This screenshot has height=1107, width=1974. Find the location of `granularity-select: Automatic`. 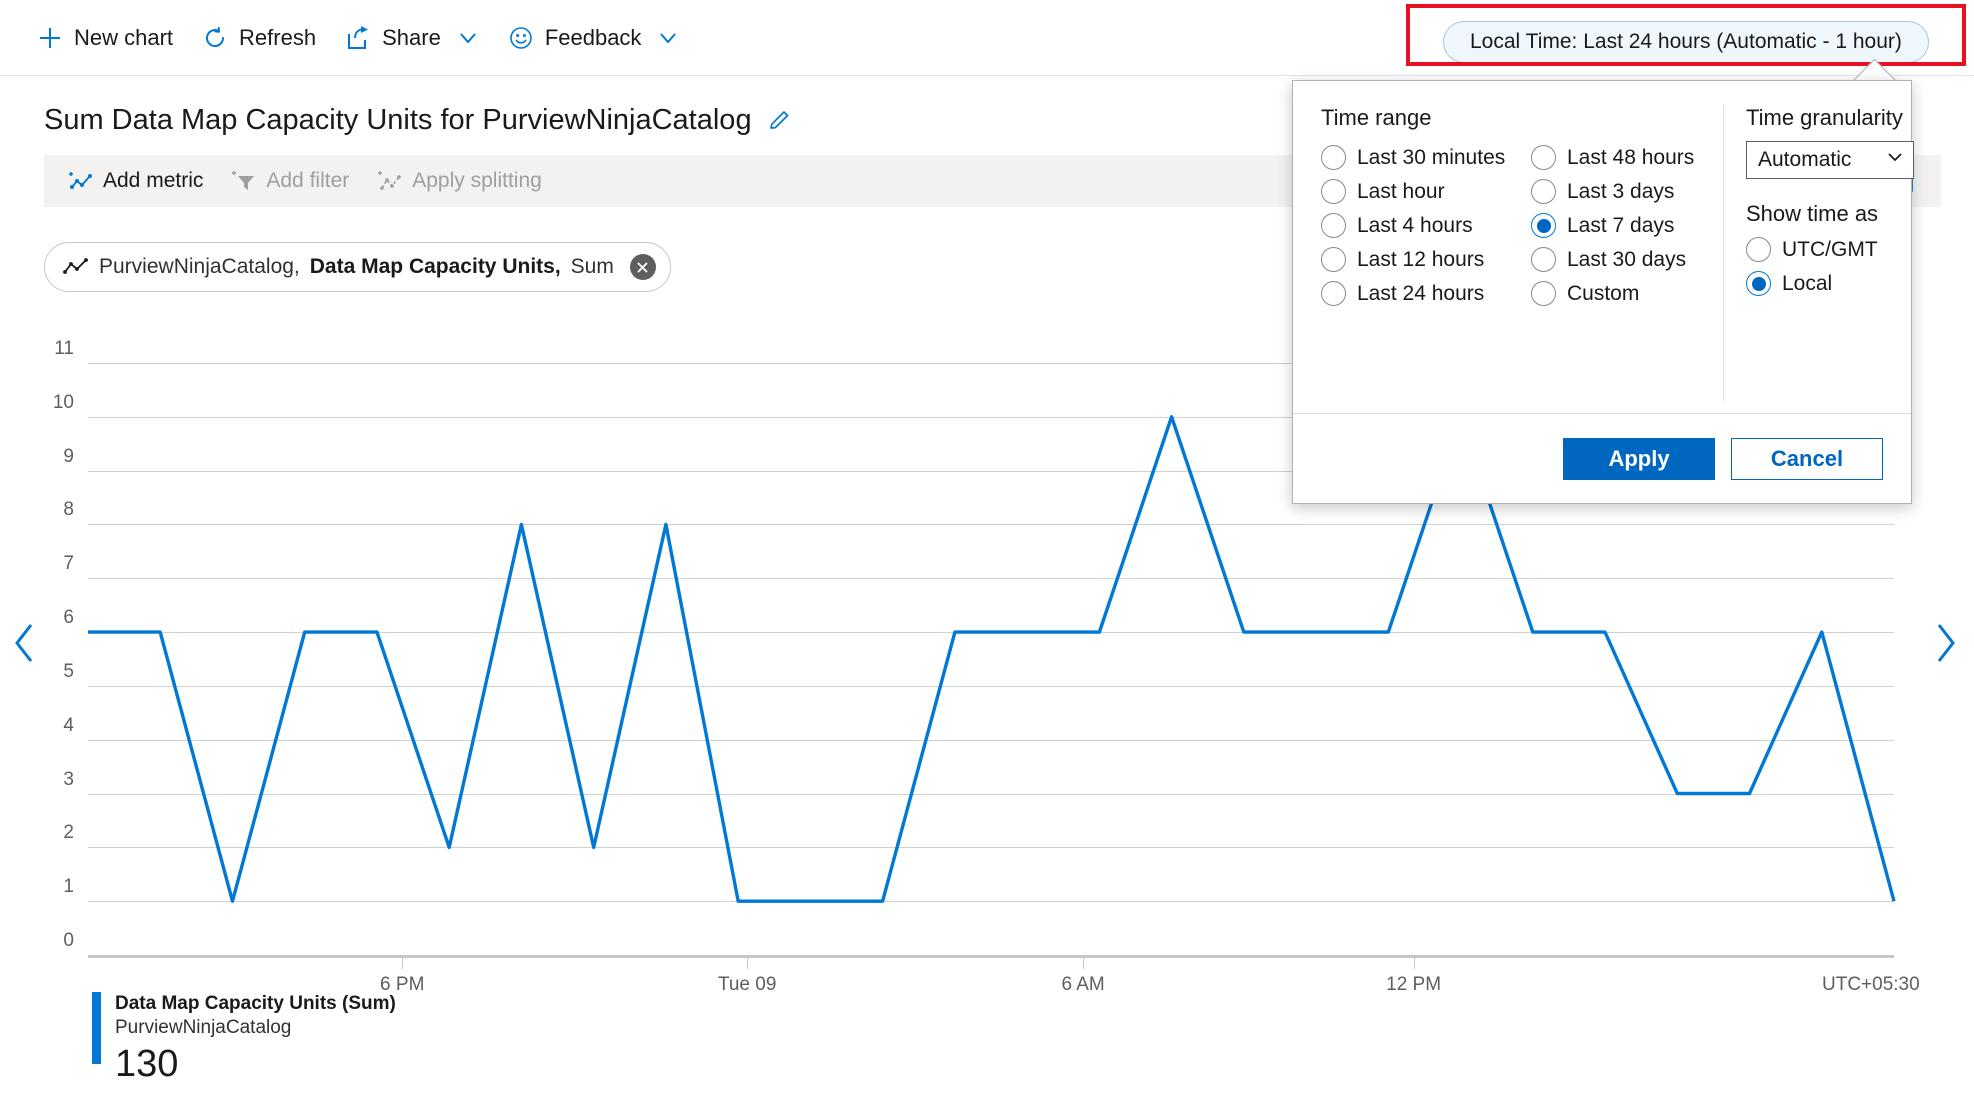

granularity-select: Automatic is located at coordinates (1830, 160).